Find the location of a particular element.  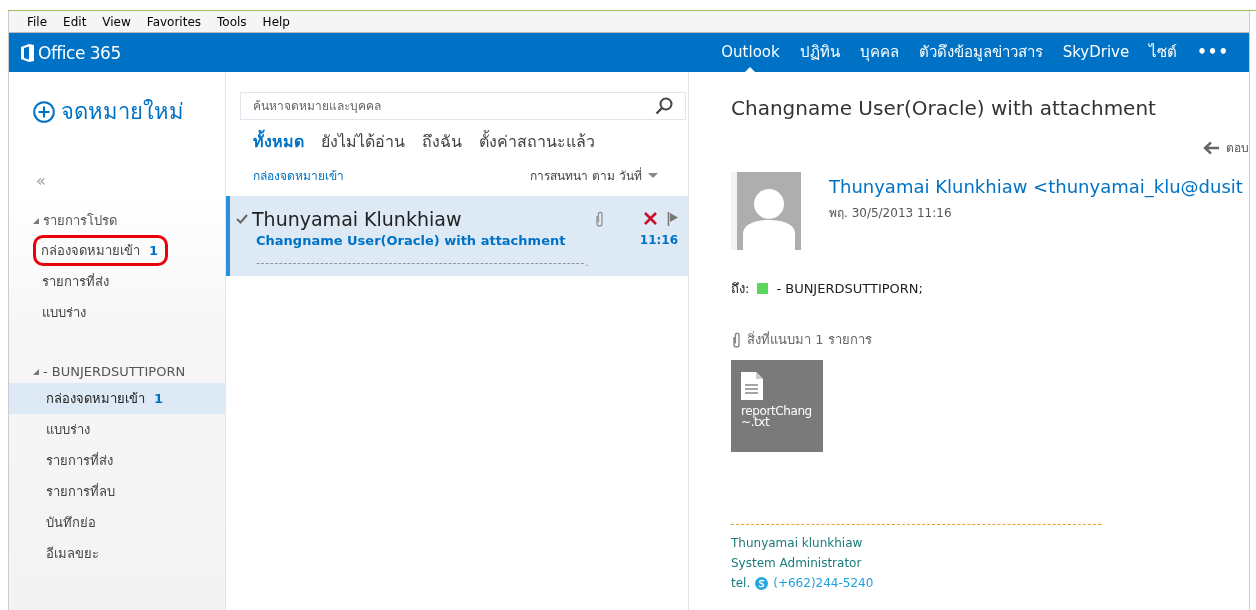

nav-link: Outlook is located at coordinates (750, 52).